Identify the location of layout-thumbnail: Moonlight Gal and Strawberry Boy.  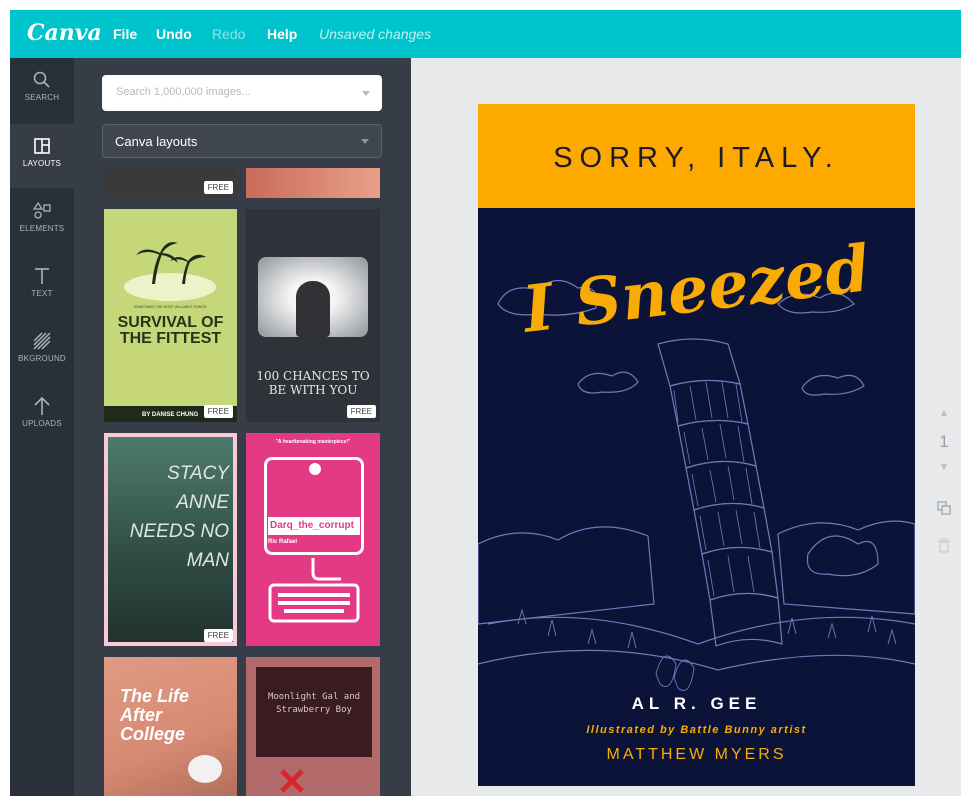
(313, 726).